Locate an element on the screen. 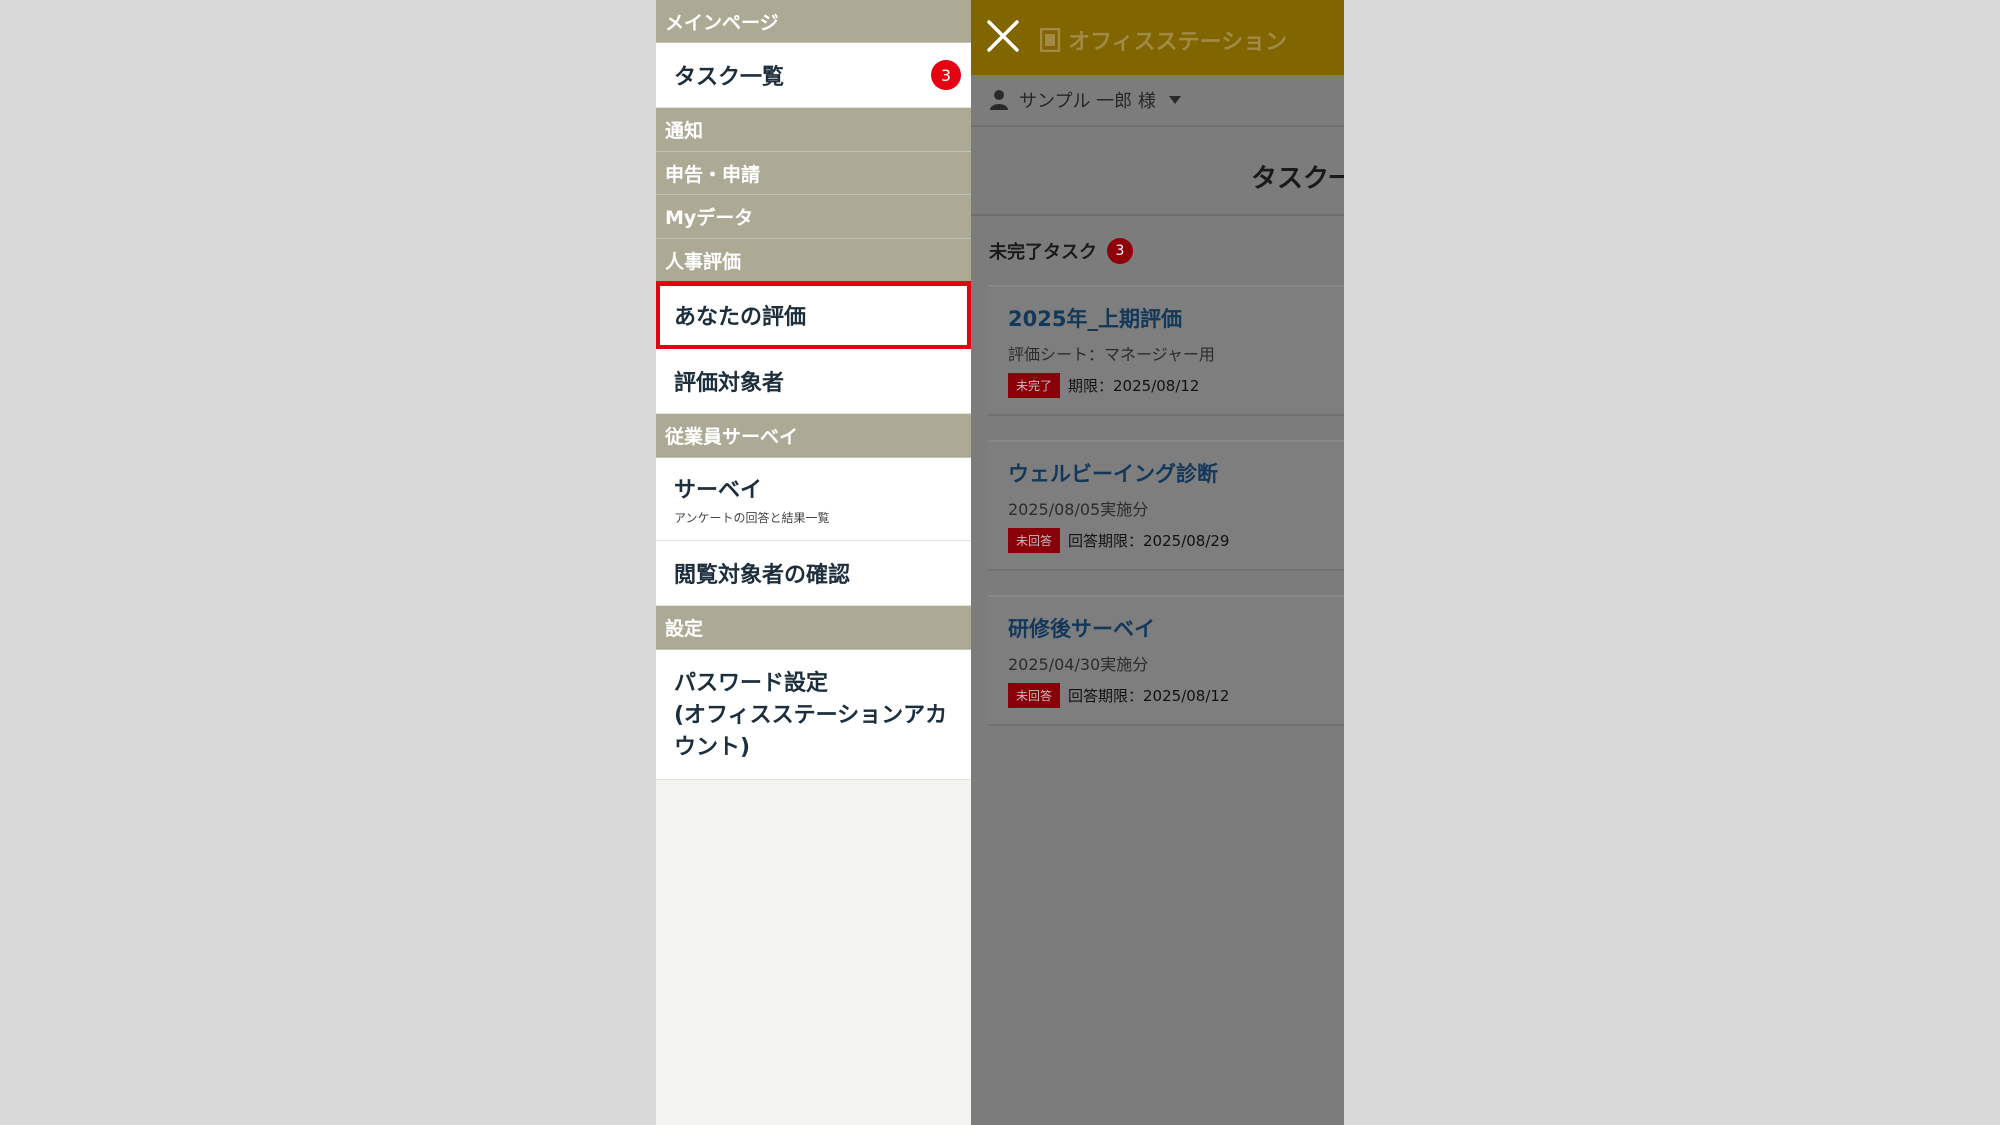 The image size is (2000, 1125). task-title: 研修後サーベイ is located at coordinates (1176, 628).